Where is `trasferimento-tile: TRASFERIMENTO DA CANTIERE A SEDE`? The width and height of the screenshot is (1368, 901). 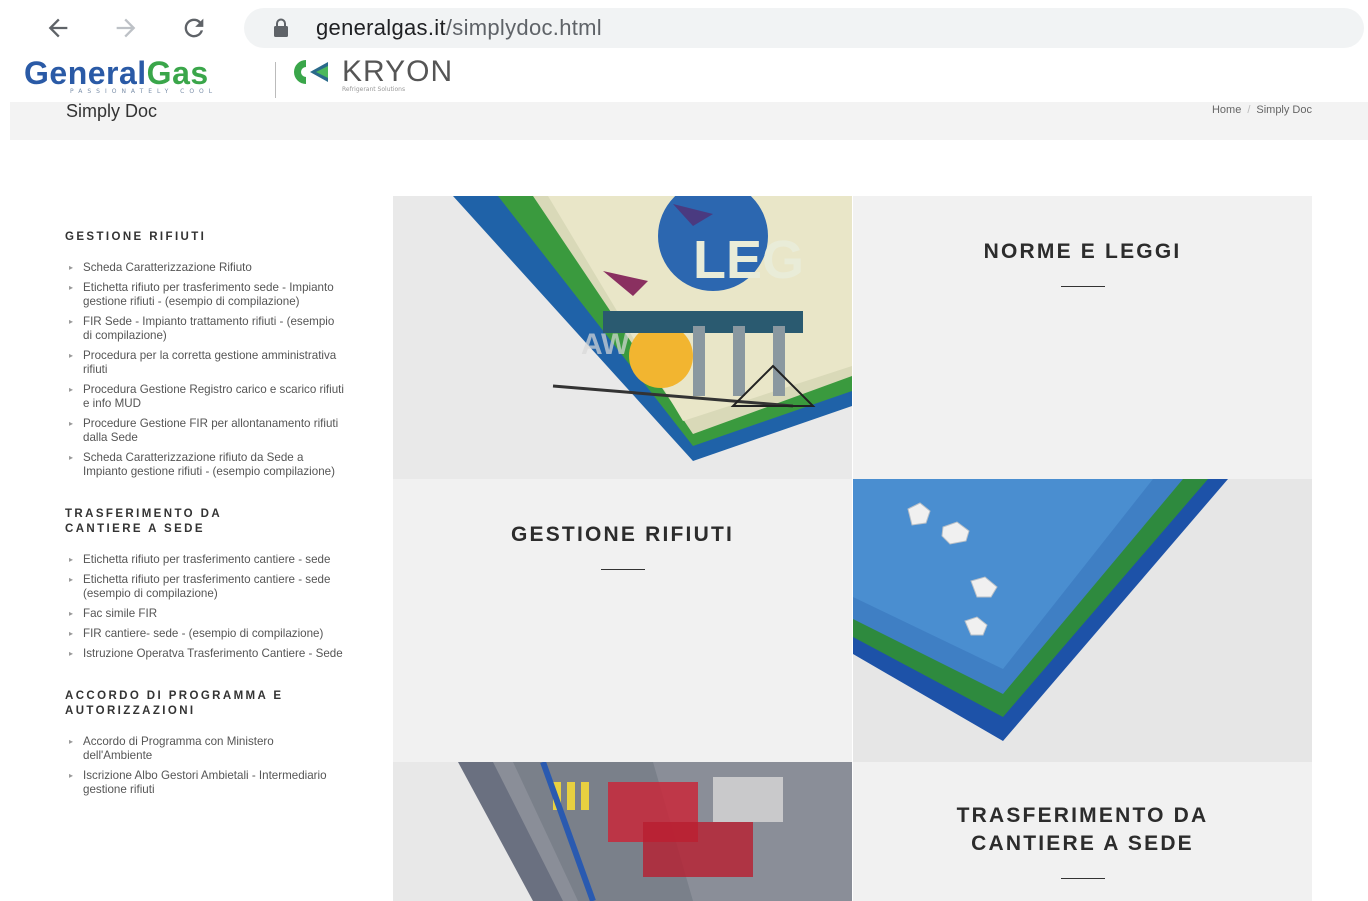 trasferimento-tile: TRASFERIMENTO DA CANTIERE A SEDE is located at coordinates (1082, 831).